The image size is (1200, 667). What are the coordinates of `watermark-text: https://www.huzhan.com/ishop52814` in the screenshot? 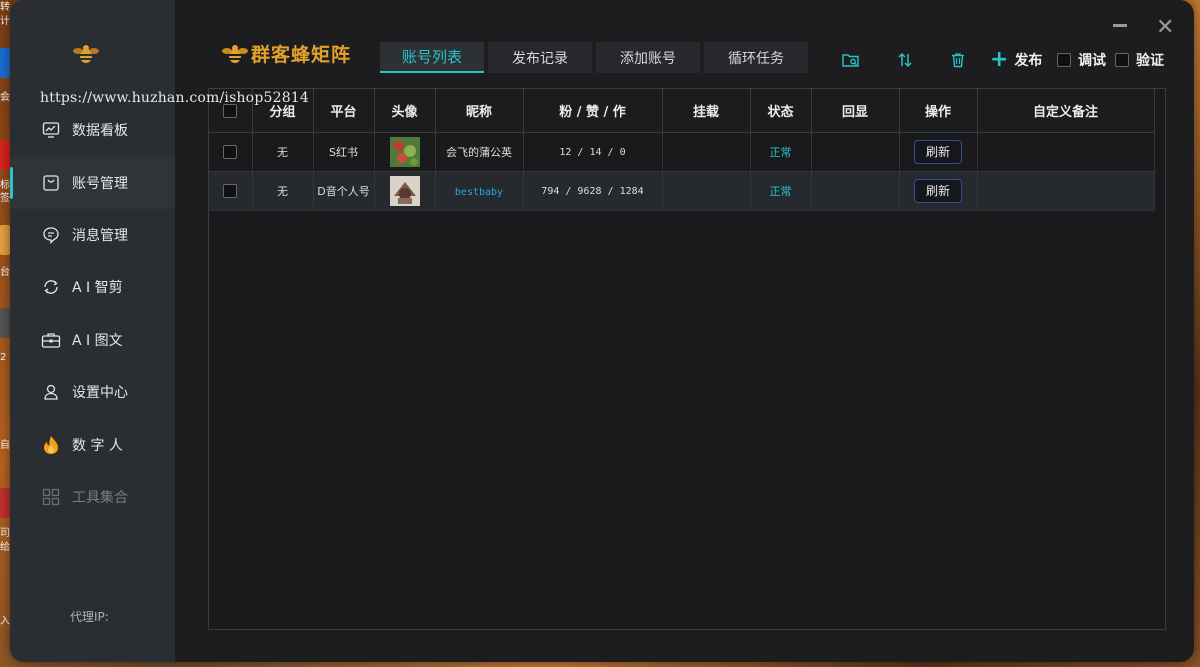 It's located at (175, 98).